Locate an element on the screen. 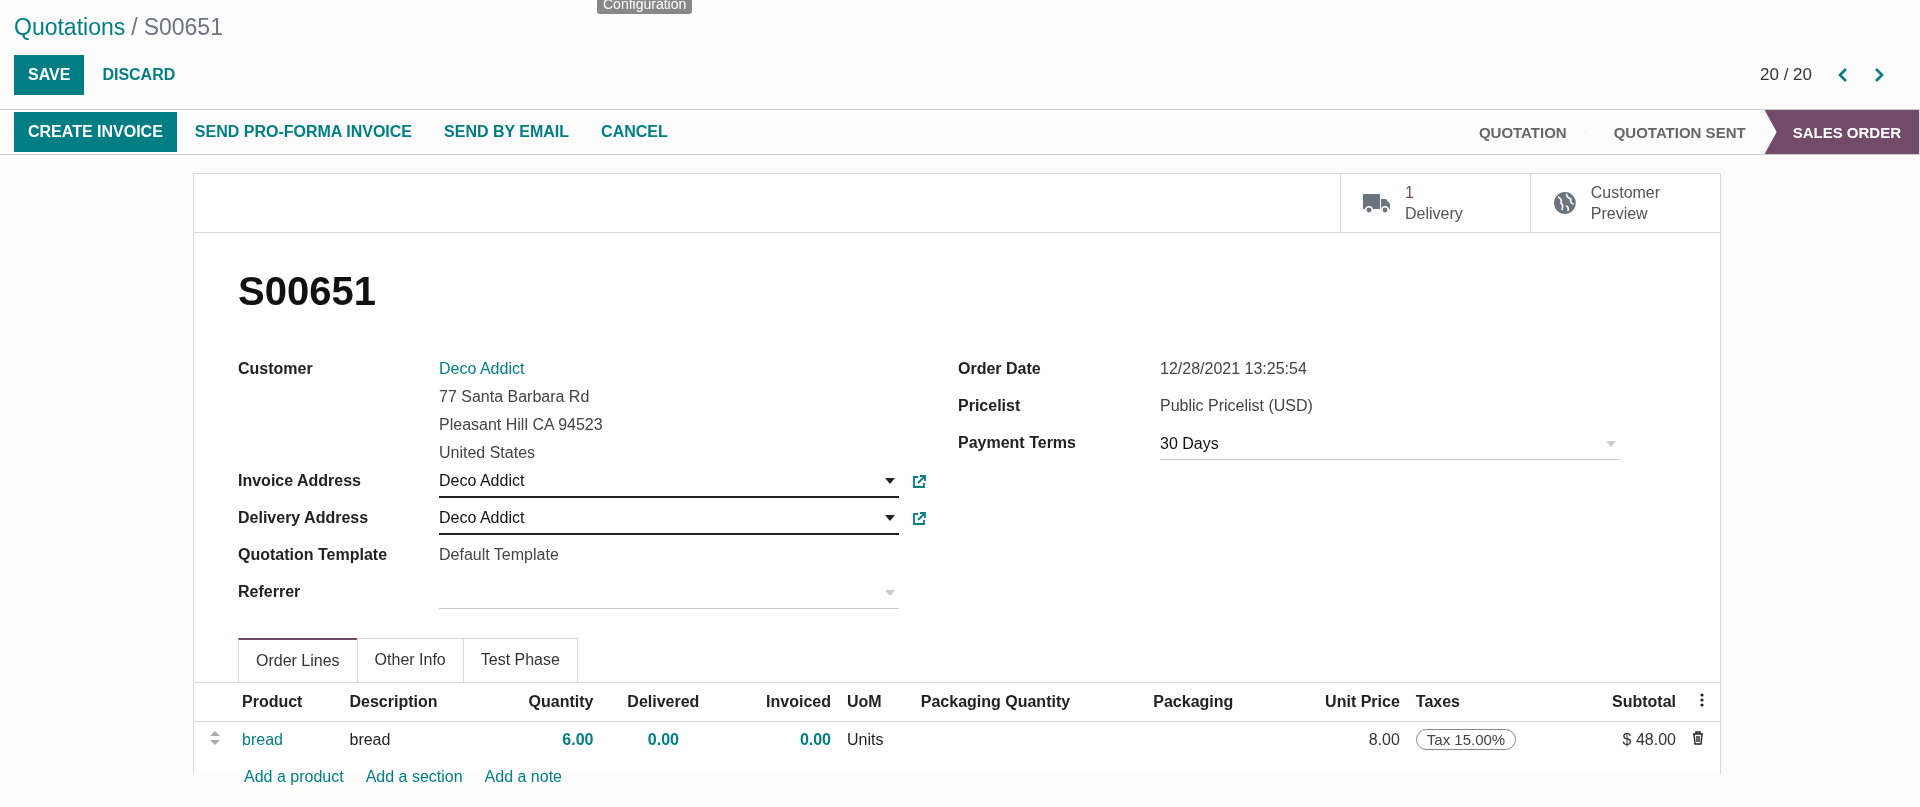 The image size is (1920, 807). next-icon is located at coordinates (1879, 75).